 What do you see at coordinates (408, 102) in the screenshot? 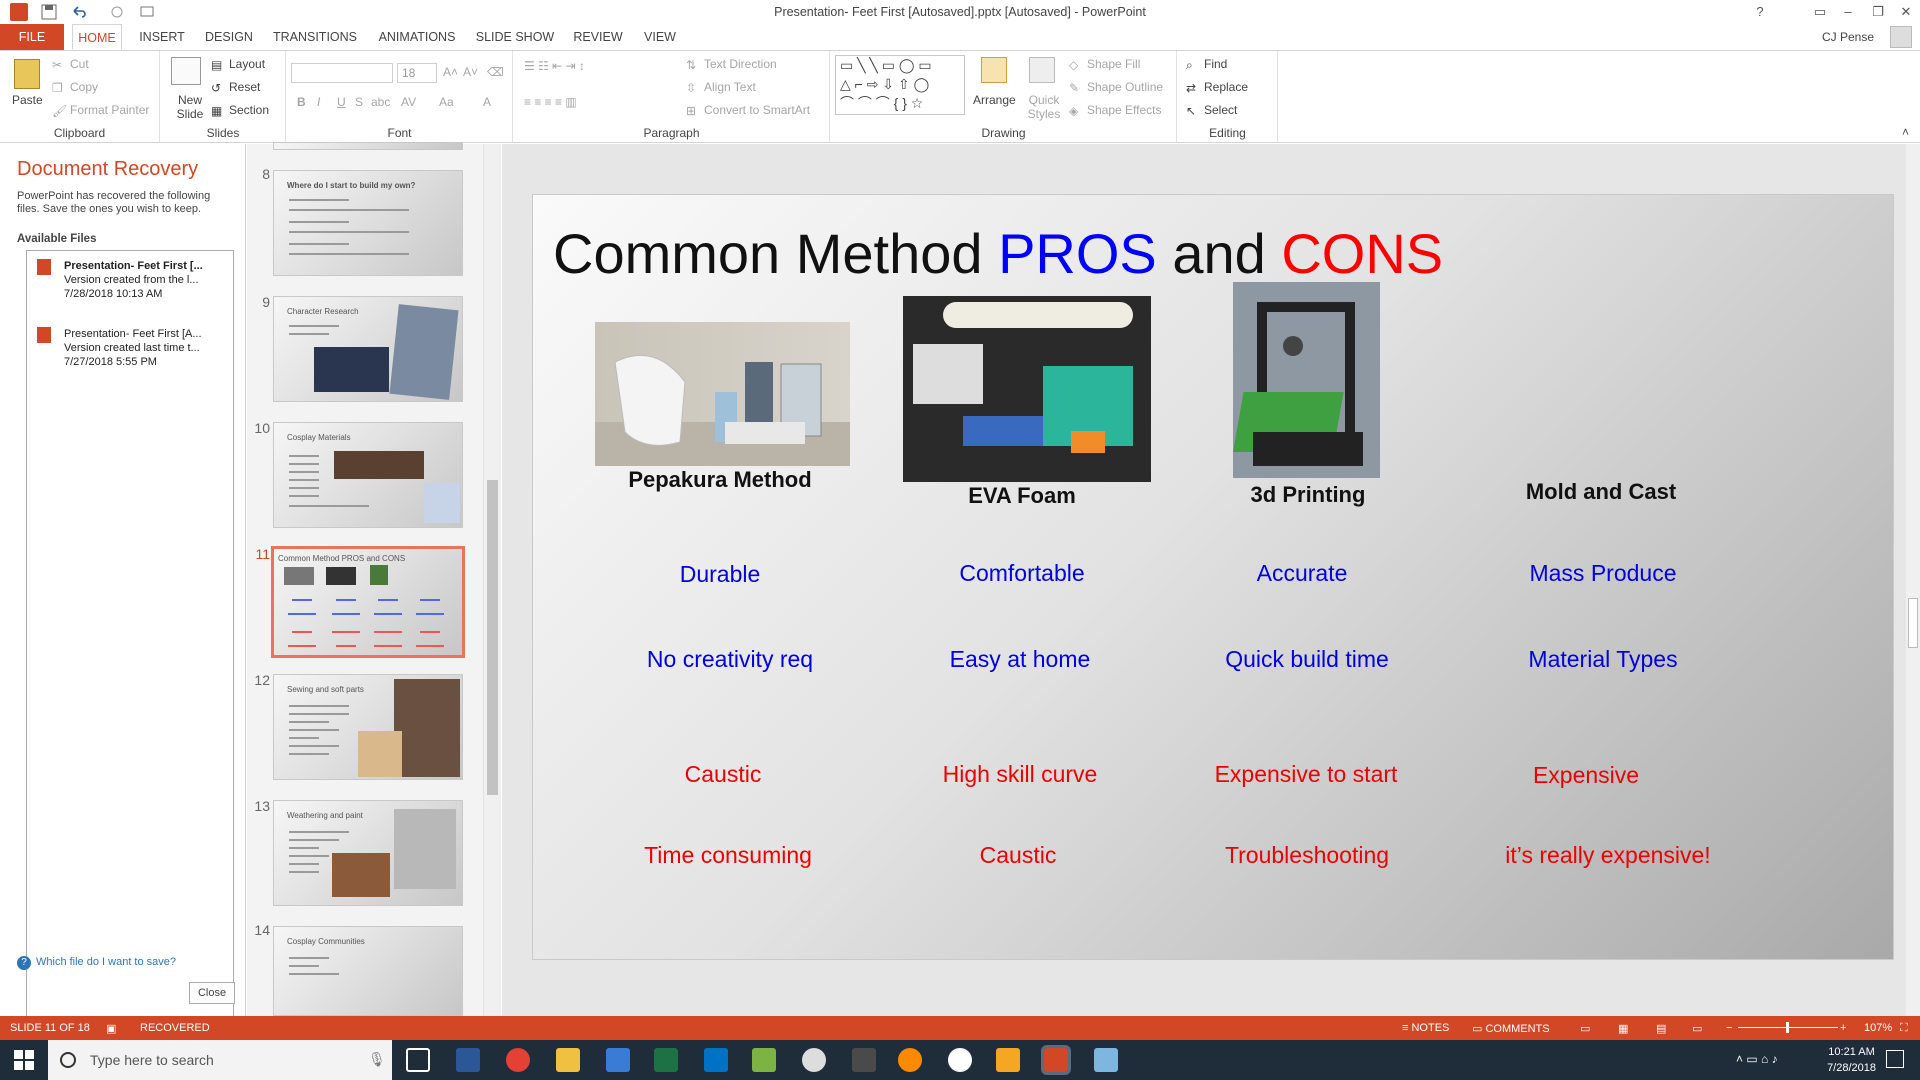
I see `char-spacing-button: AV` at bounding box center [408, 102].